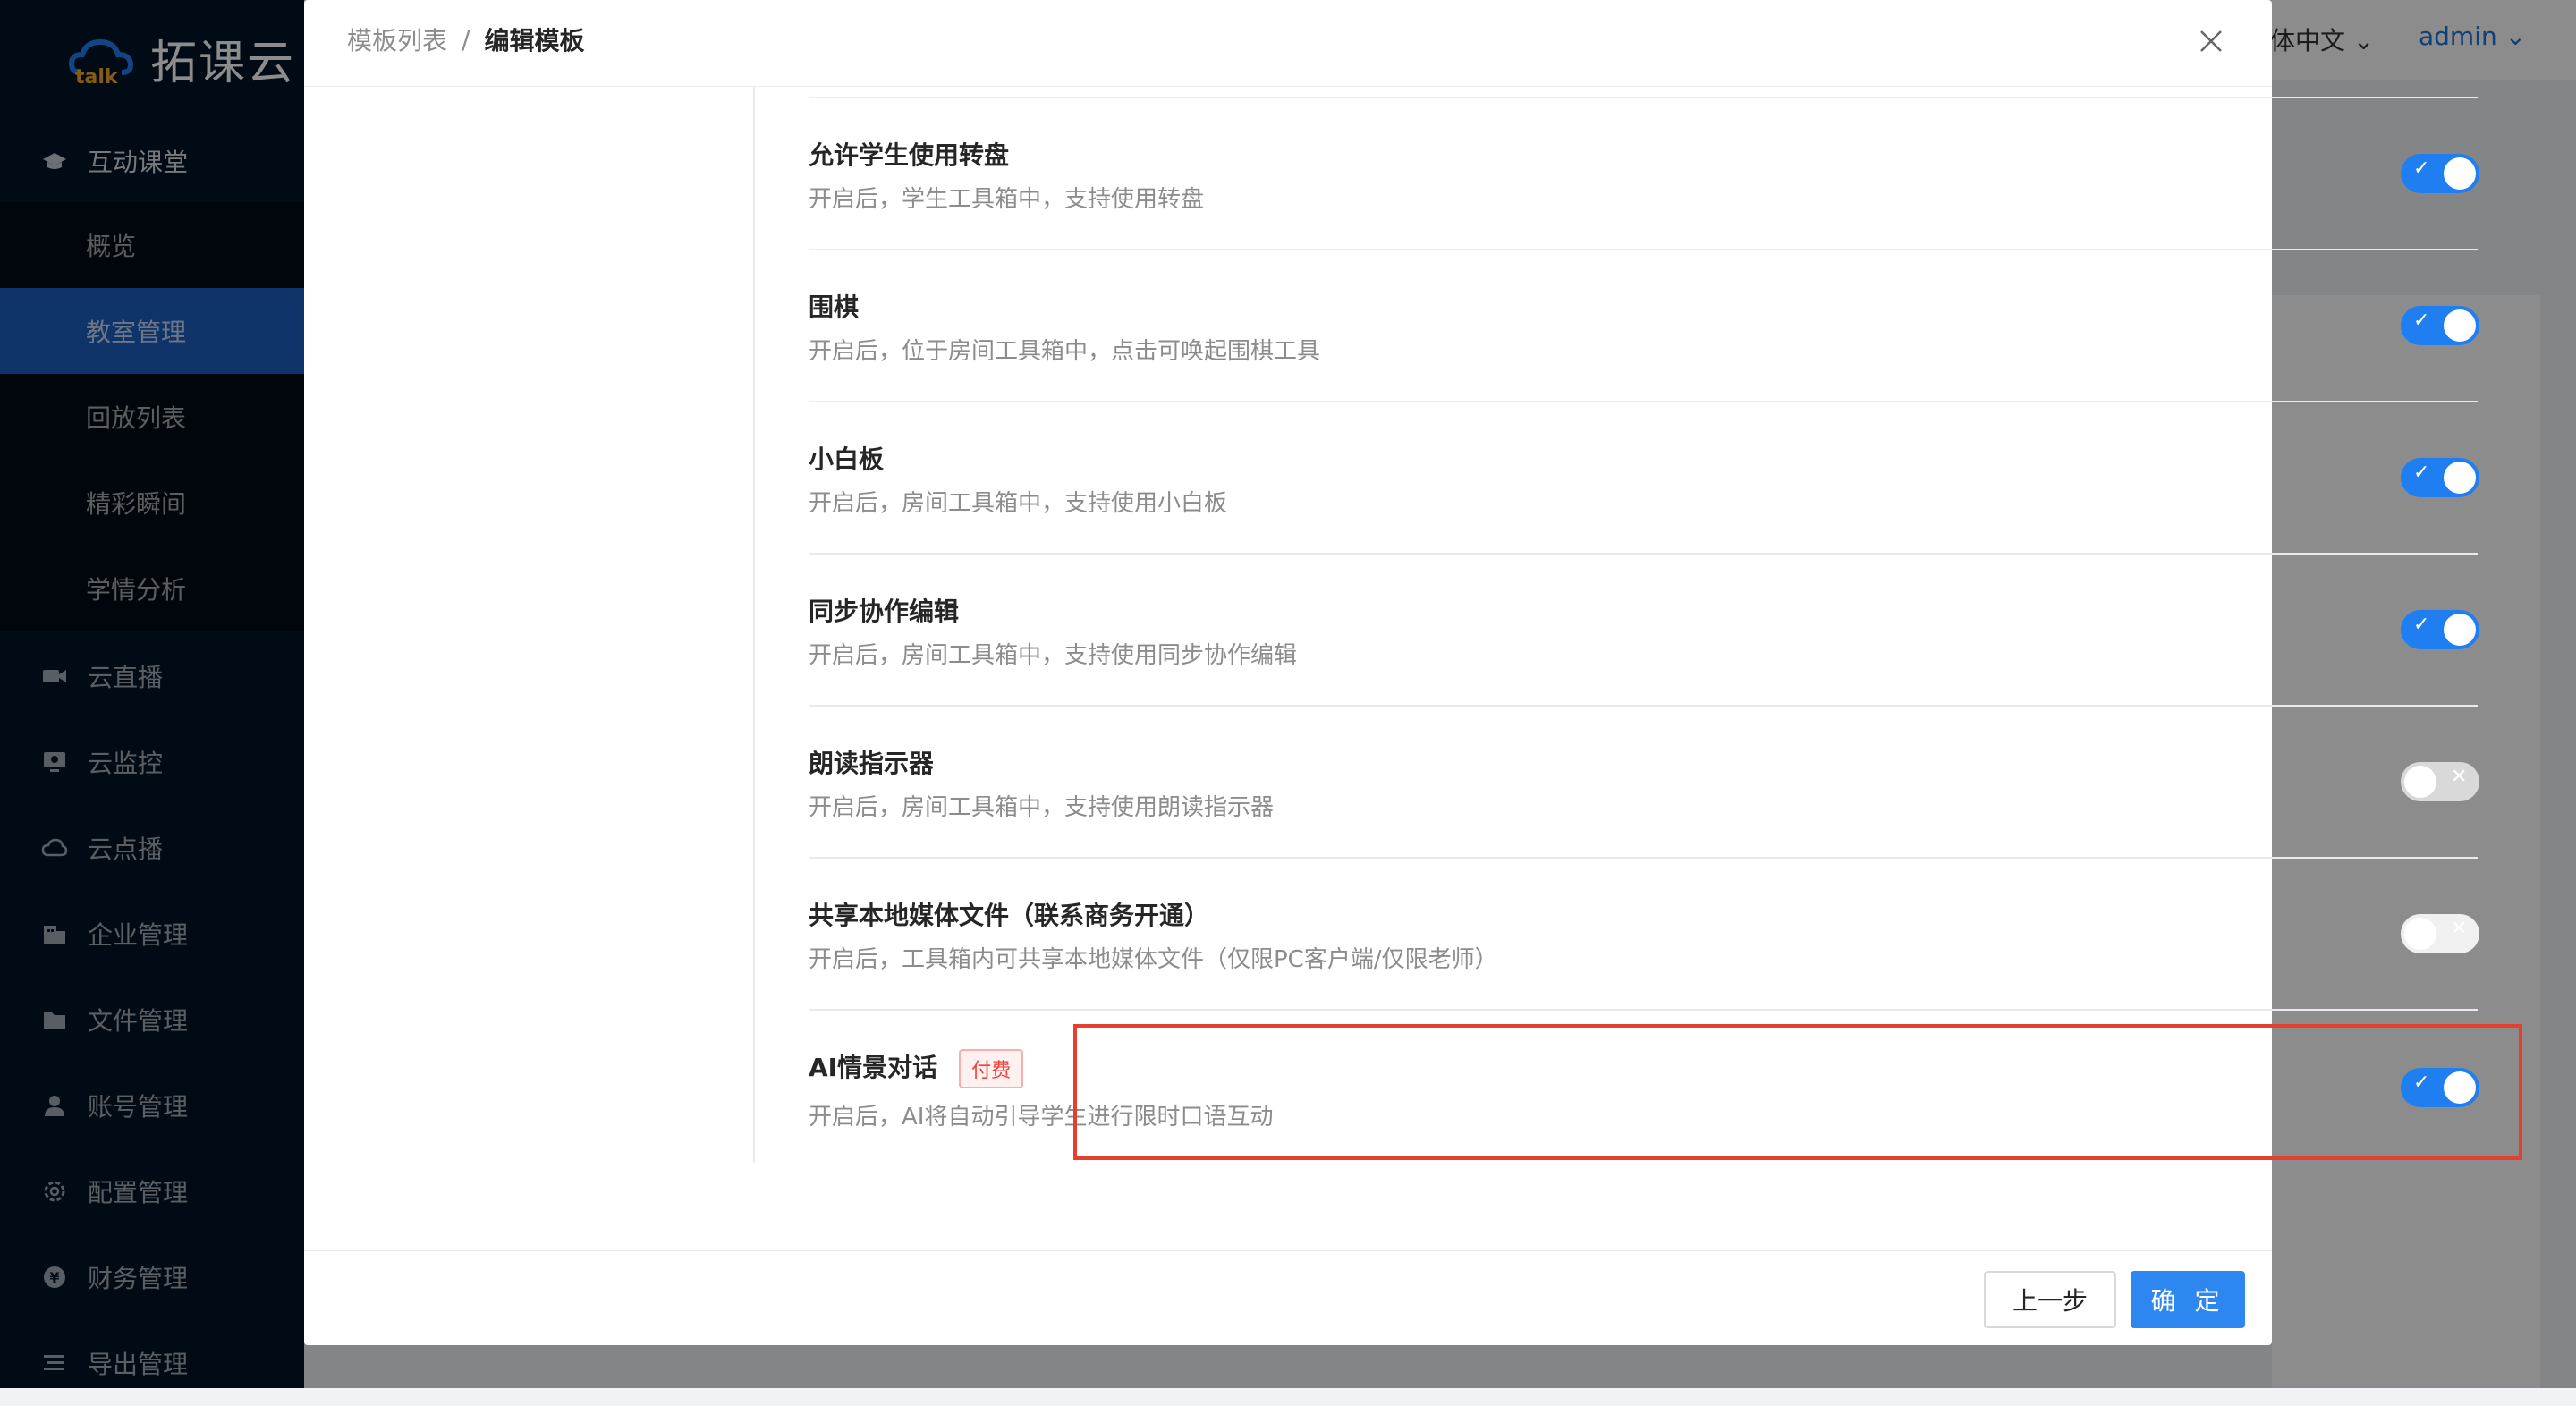 This screenshot has height=1406, width=2576. I want to click on toggle-switch-go: ✓, so click(2440, 326).